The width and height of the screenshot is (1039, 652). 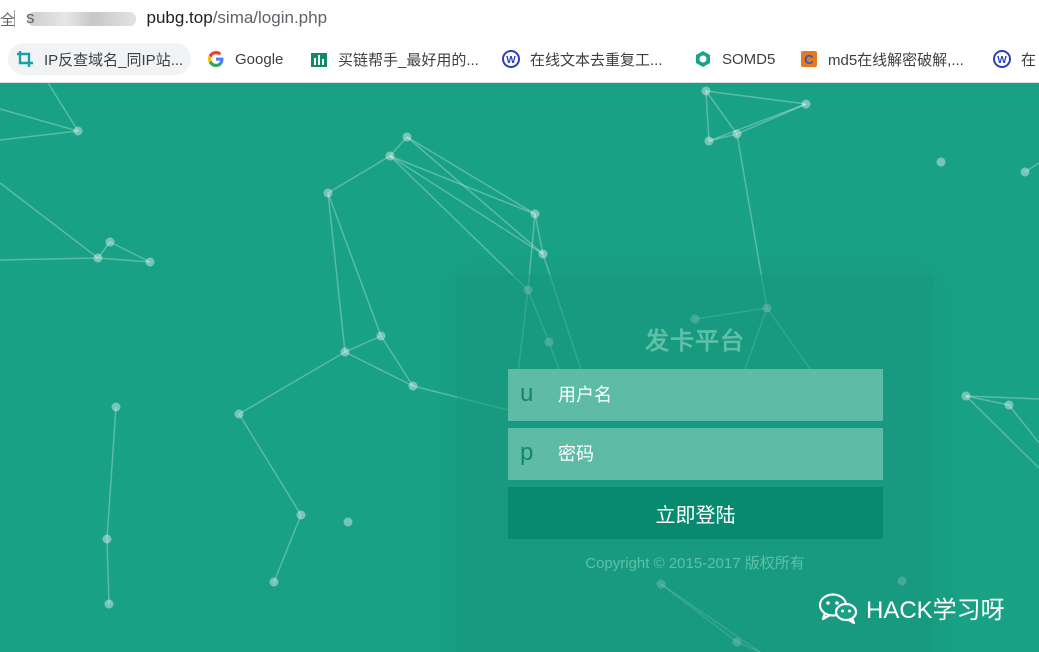 I want to click on username-prefix: u, so click(x=527, y=393).